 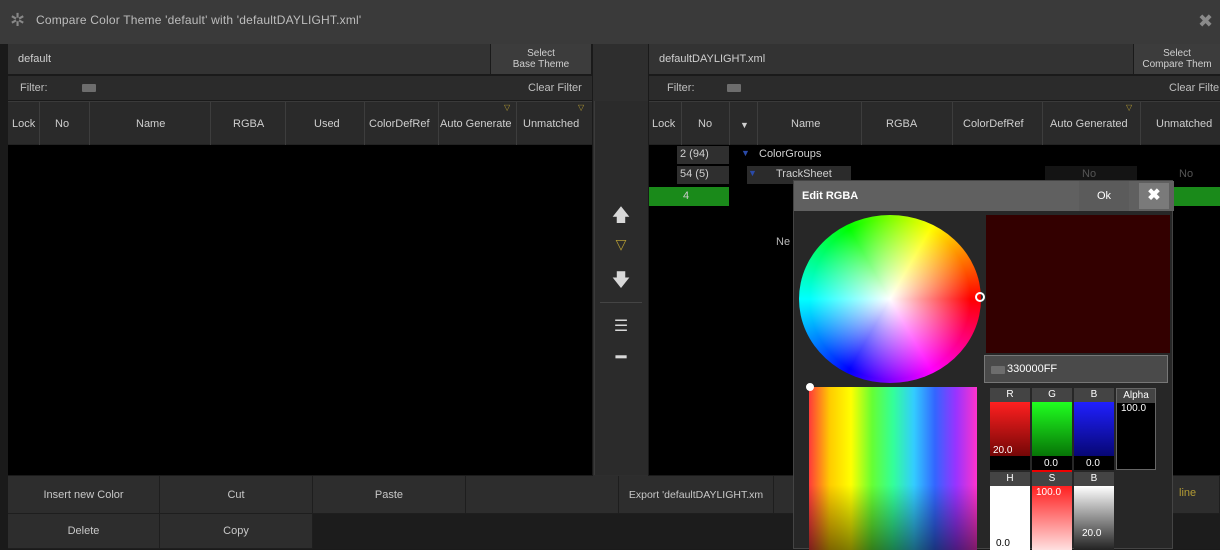 What do you see at coordinates (84, 531) in the screenshot?
I see `delete-button: Delete` at bounding box center [84, 531].